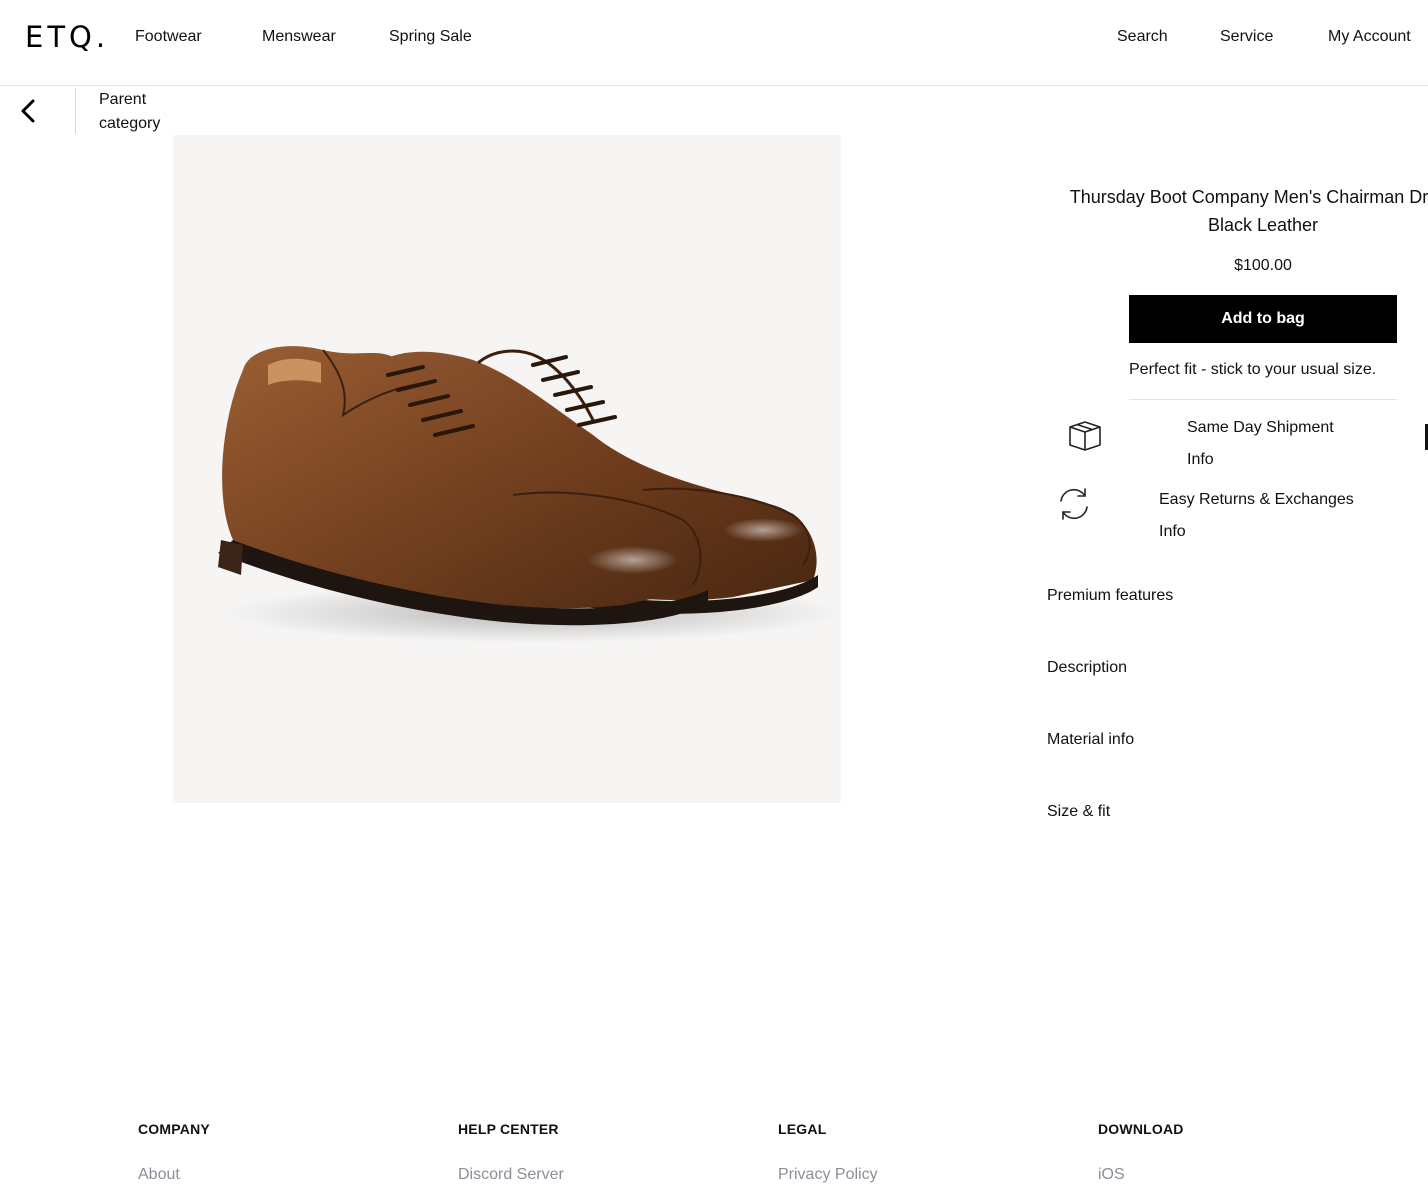 Image resolution: width=1428 pixels, height=1203 pixels. I want to click on breadcrumb-divider, so click(75, 111).